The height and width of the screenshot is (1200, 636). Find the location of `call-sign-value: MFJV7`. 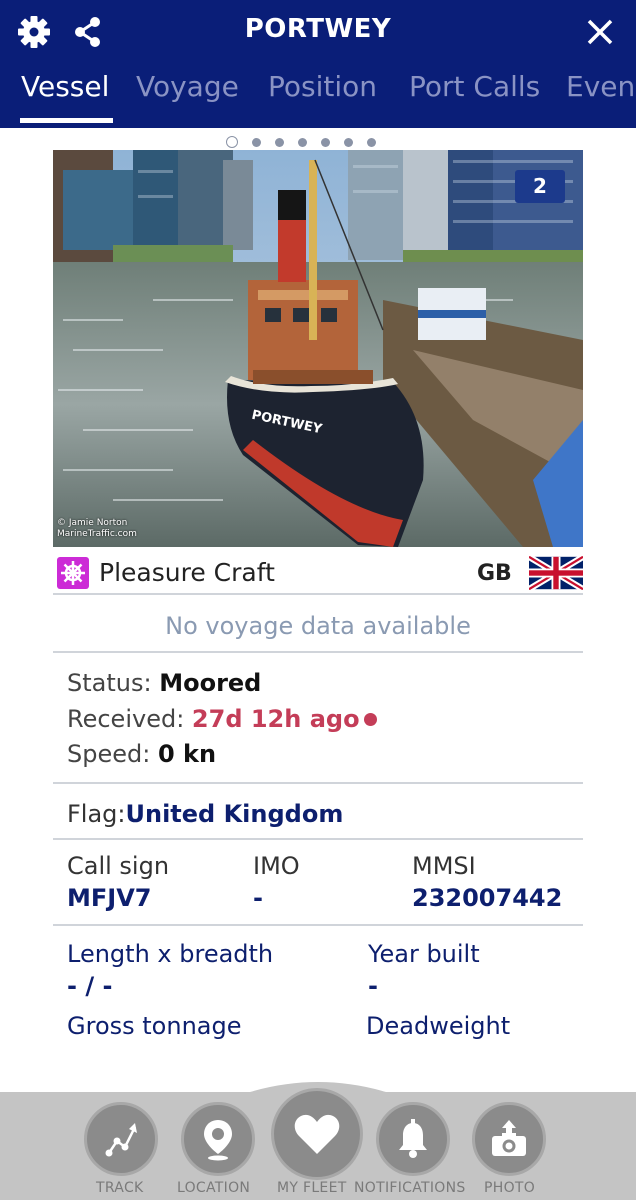

call-sign-value: MFJV7 is located at coordinates (109, 898).